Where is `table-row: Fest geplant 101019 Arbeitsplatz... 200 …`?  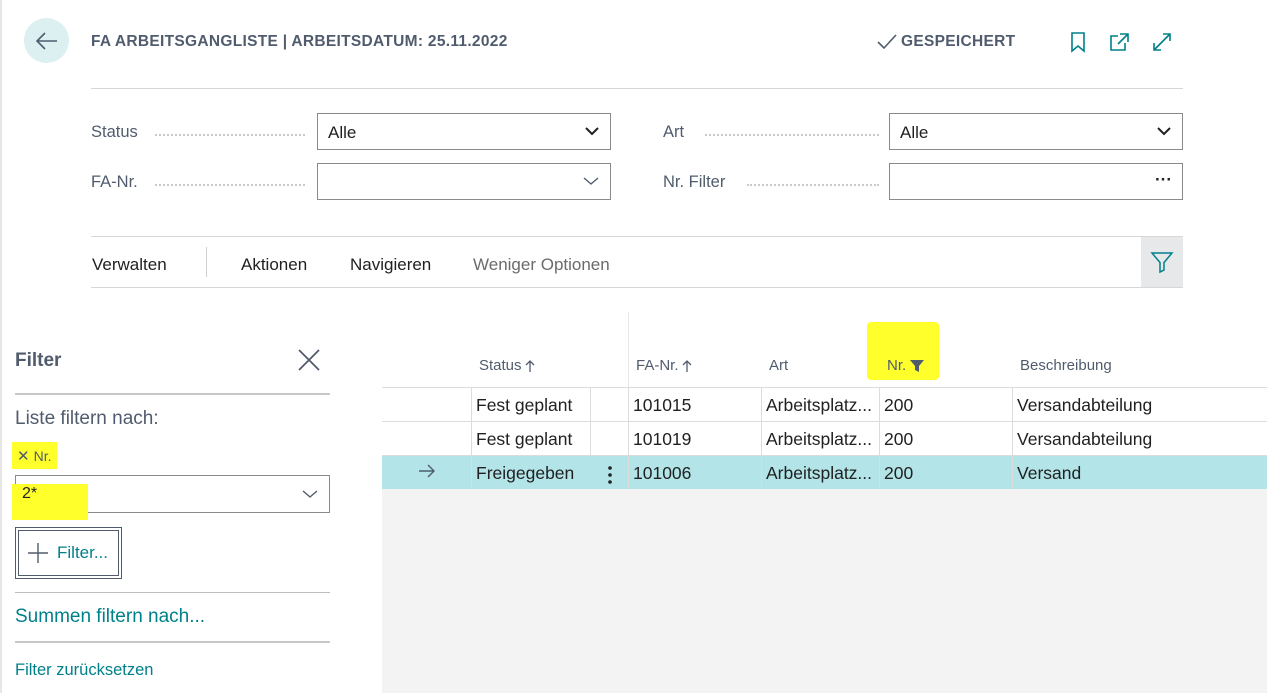
table-row: Fest geplant 101019 Arbeitsplatz... 200 … is located at coordinates (824, 438).